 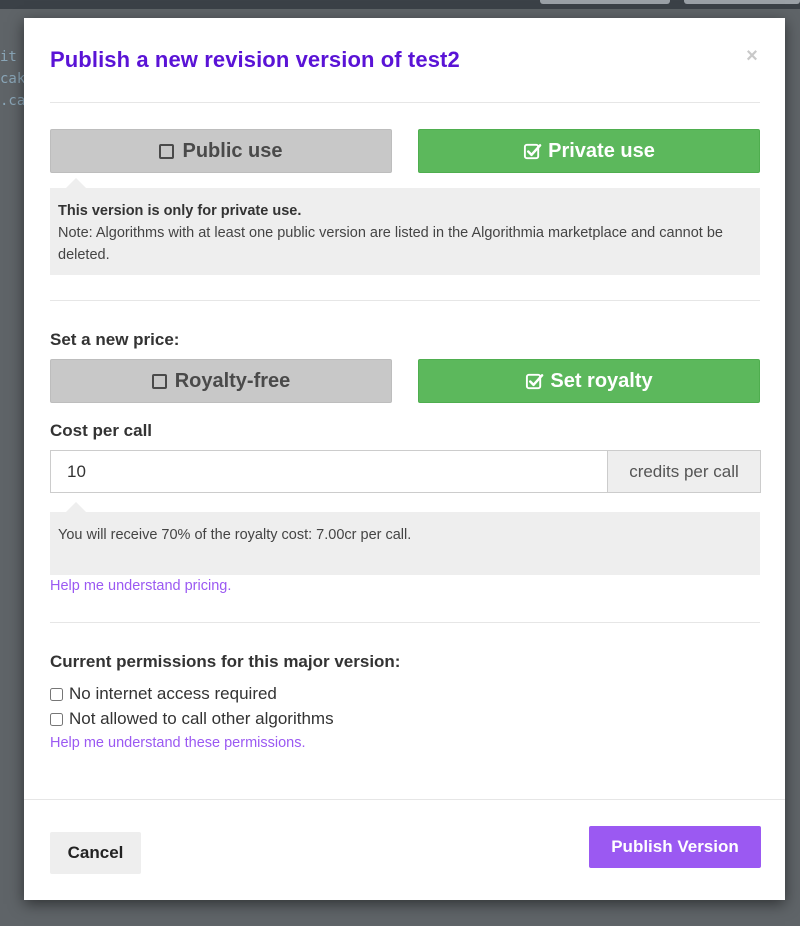 I want to click on set-royalty-label: Set royalty, so click(x=601, y=380).